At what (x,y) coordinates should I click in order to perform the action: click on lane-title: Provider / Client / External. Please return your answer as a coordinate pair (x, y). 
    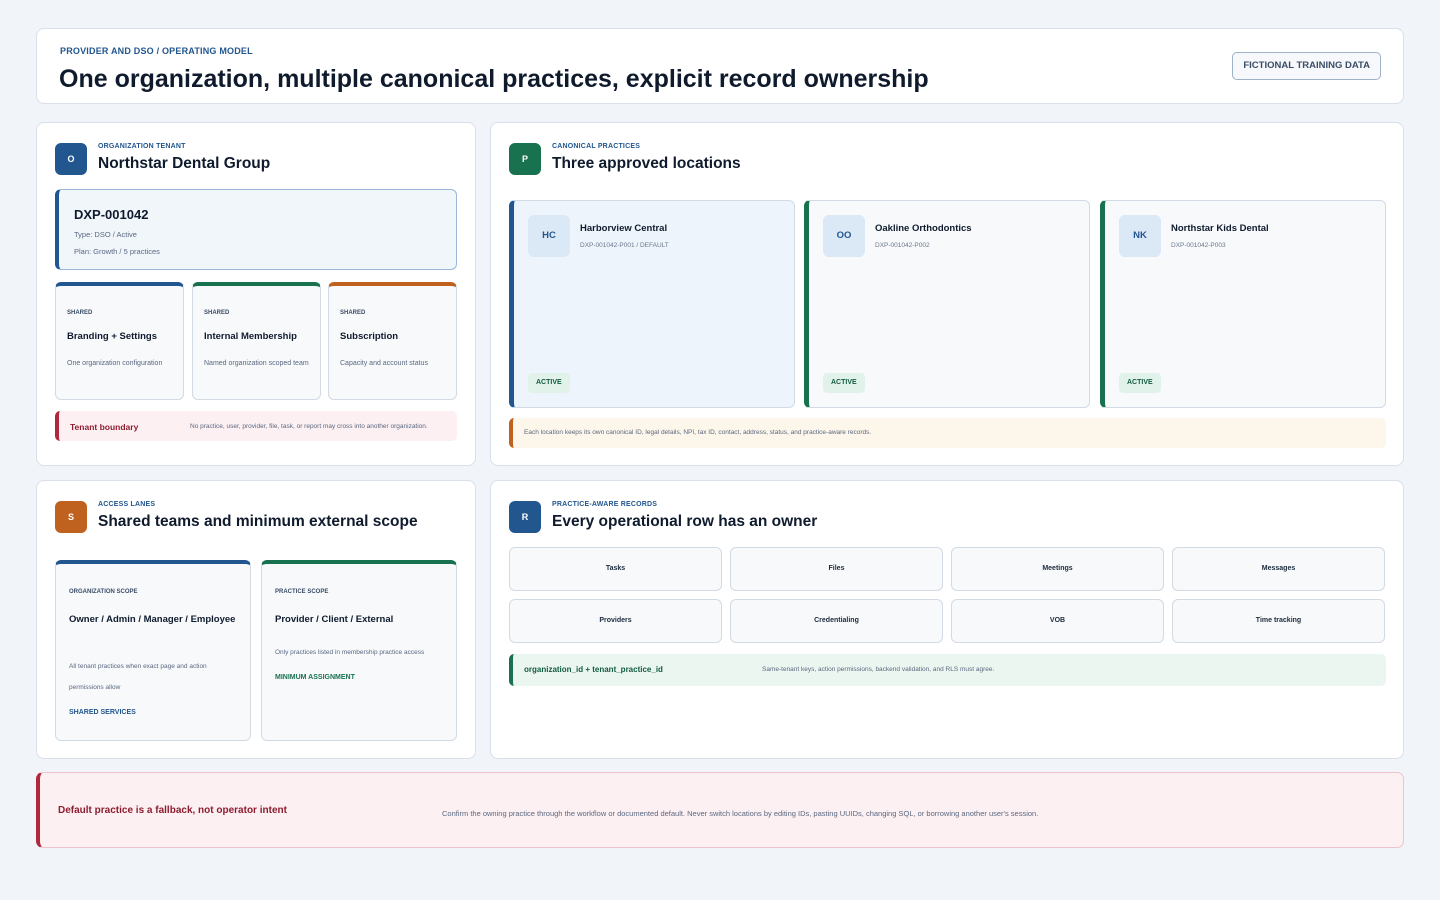
    Looking at the image, I should click on (334, 619).